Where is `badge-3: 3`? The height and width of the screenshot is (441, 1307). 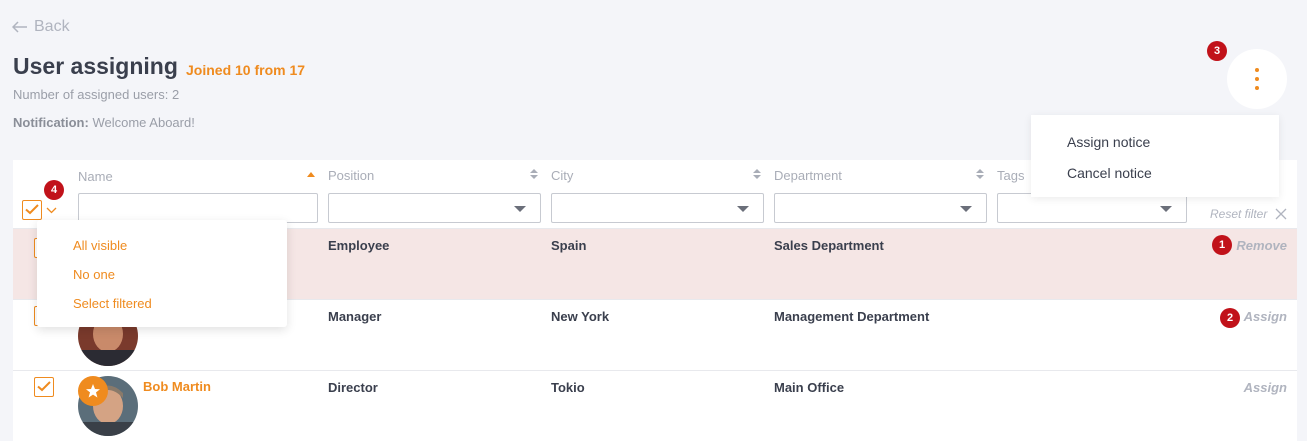
badge-3: 3 is located at coordinates (1217, 51).